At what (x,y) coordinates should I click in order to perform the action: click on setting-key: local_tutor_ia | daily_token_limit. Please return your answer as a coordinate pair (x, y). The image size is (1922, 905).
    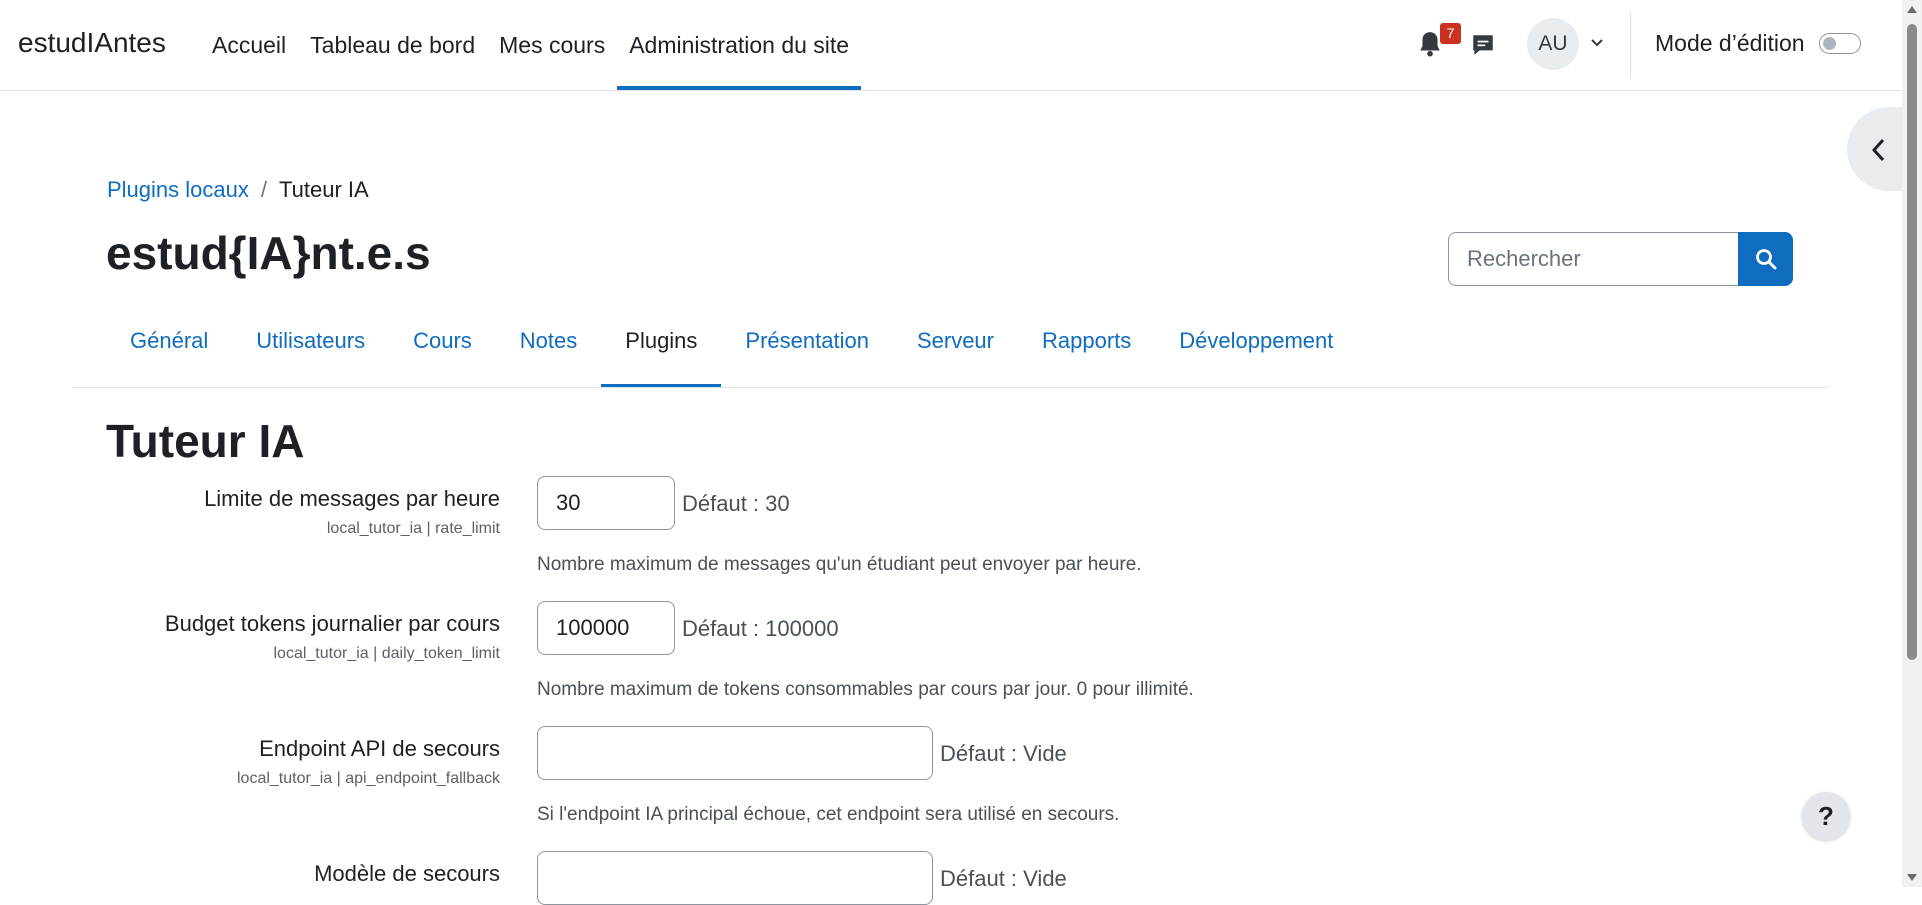
    Looking at the image, I should click on (387, 653).